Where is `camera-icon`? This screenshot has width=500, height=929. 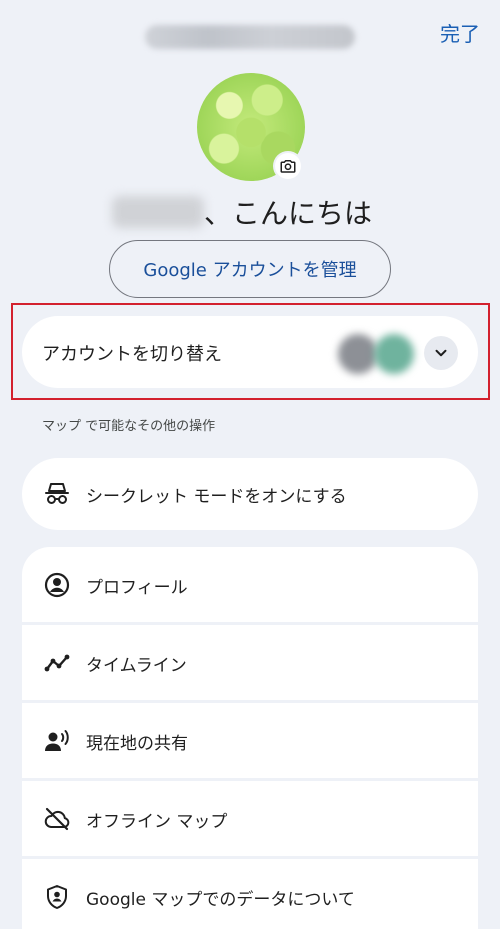
camera-icon is located at coordinates (288, 166).